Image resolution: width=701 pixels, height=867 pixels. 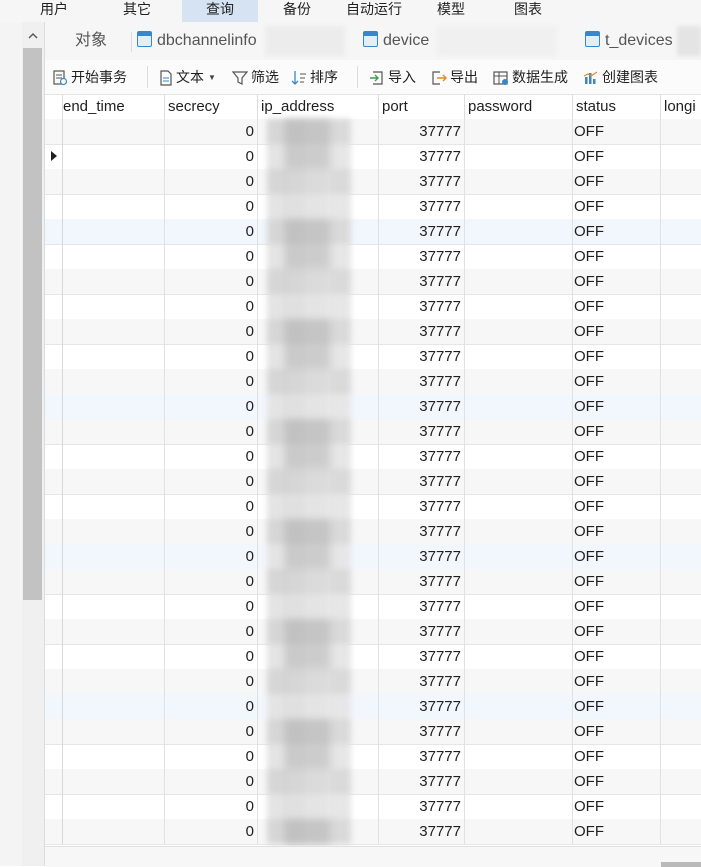 I want to click on vertical-scrollbar-thumb, so click(x=32, y=324).